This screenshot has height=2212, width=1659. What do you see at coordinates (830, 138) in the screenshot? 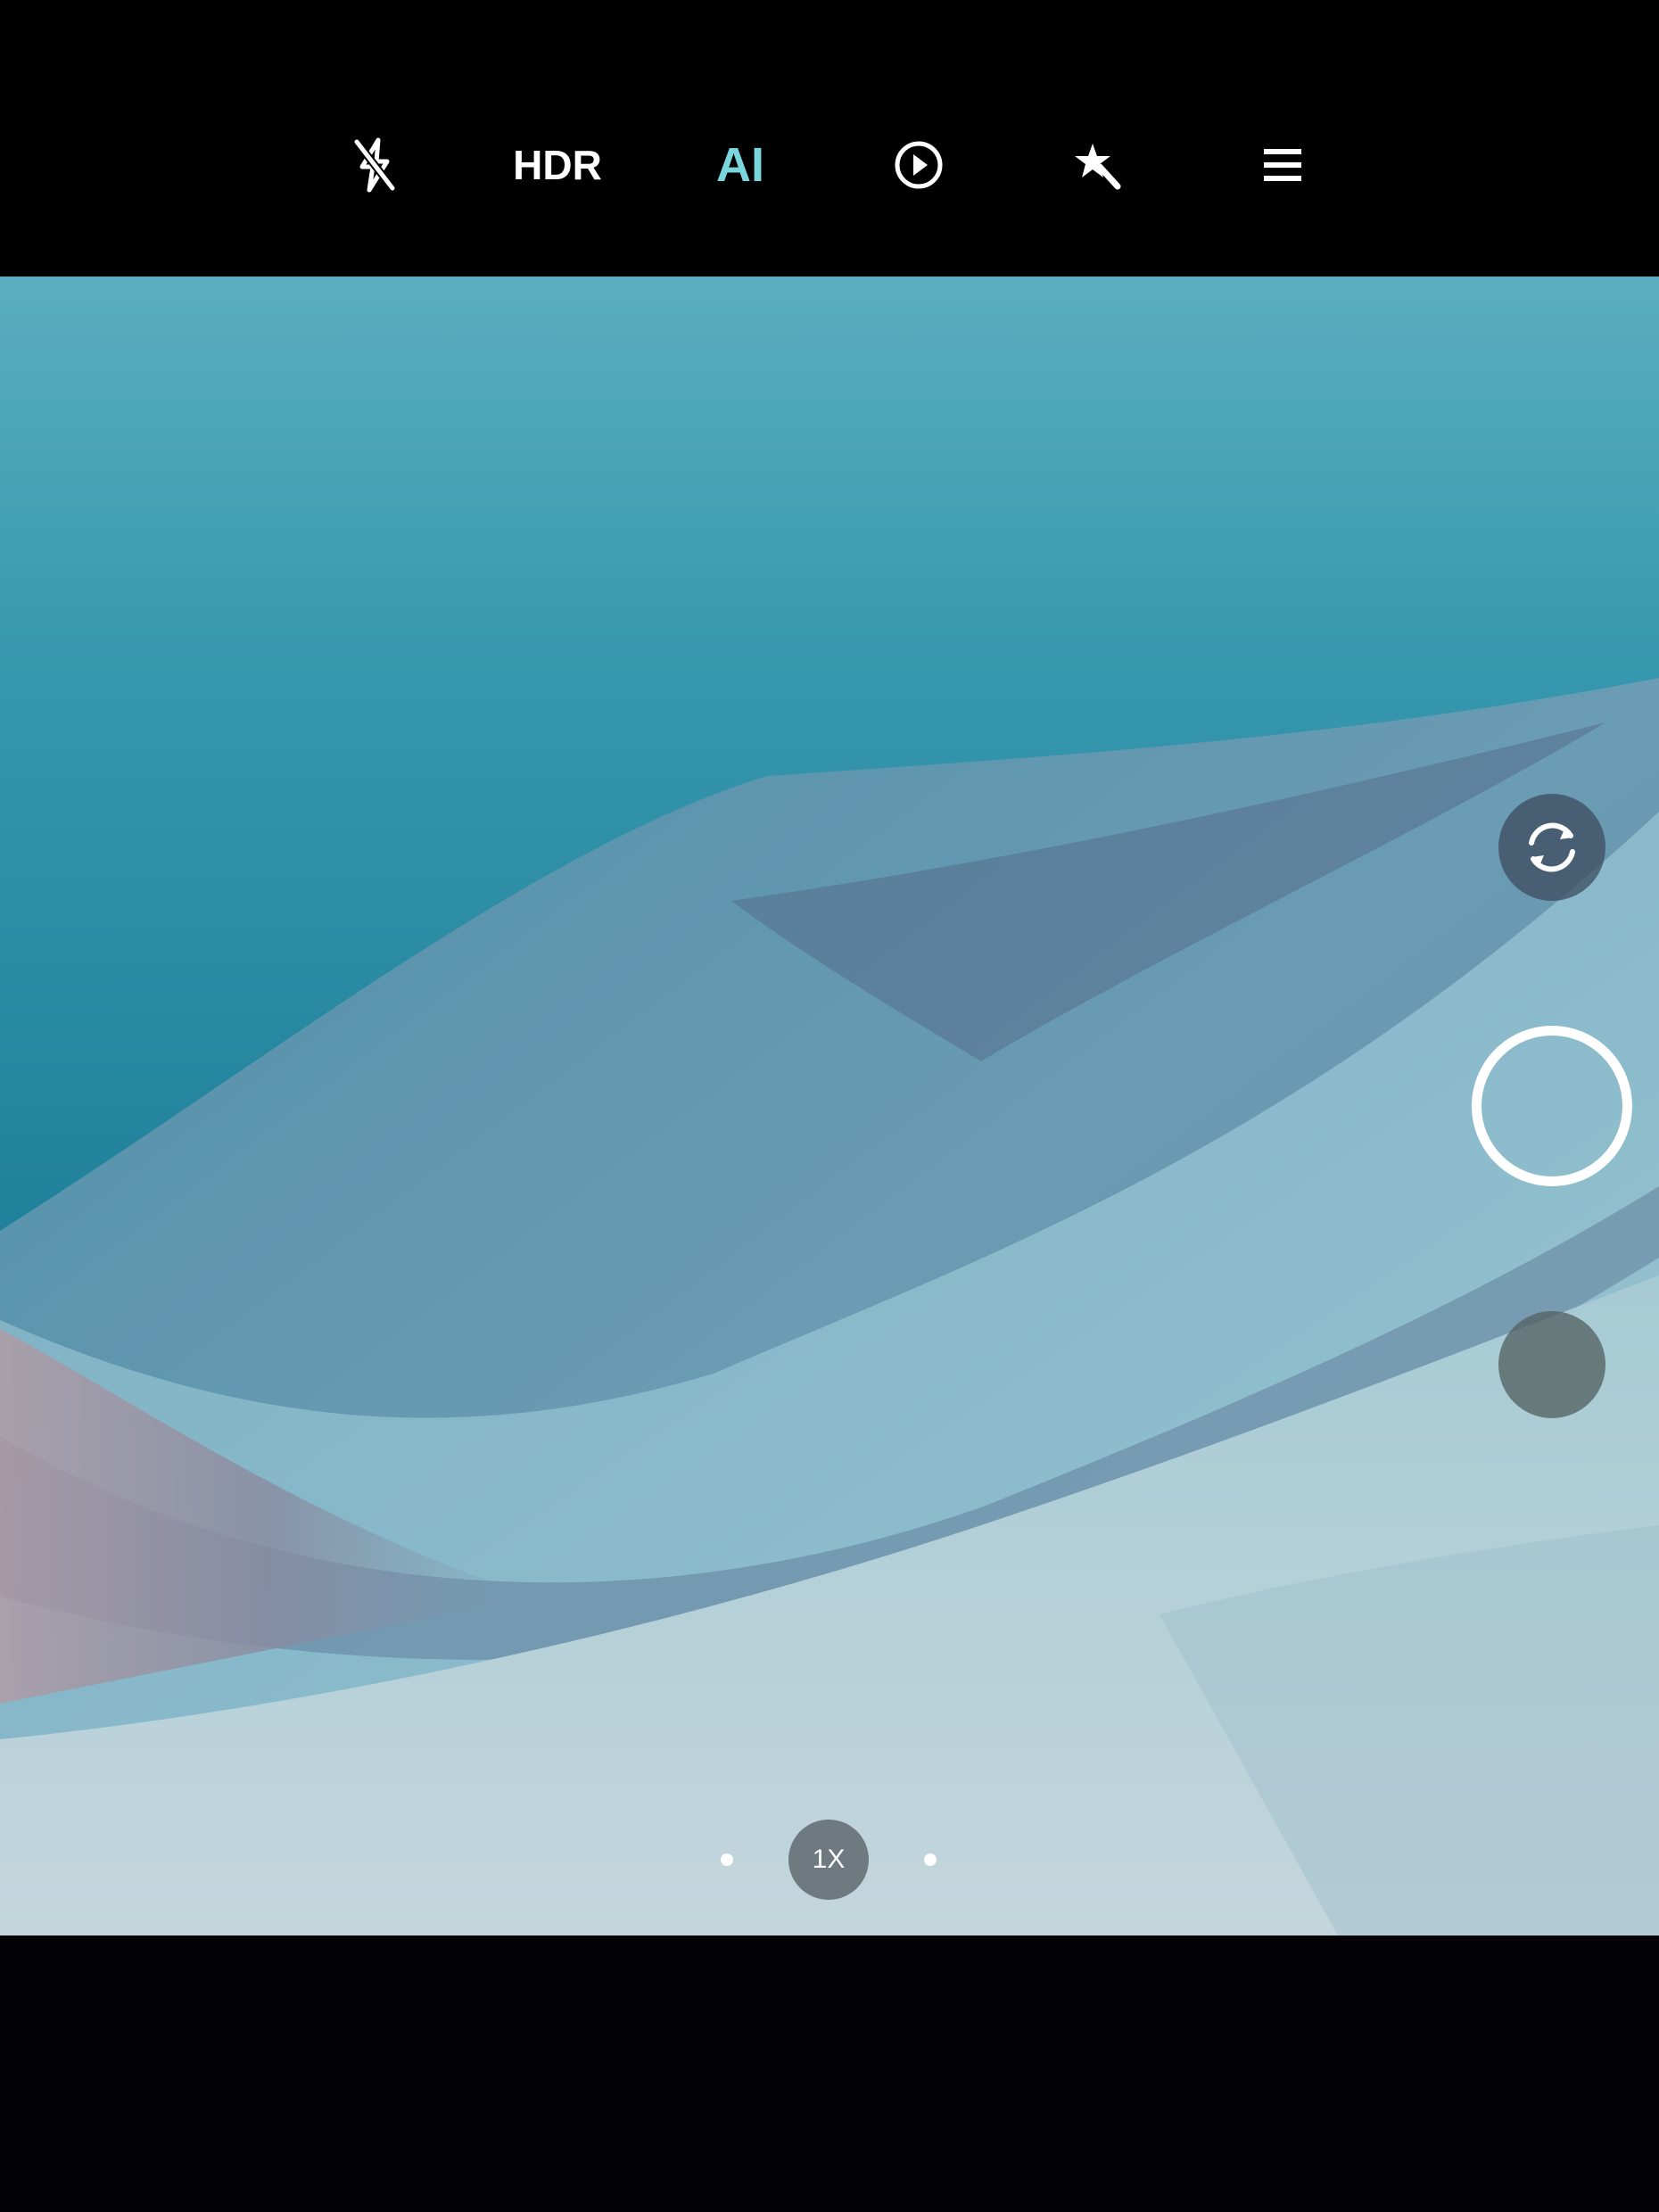
I see `top-toolbar: HDR AI` at bounding box center [830, 138].